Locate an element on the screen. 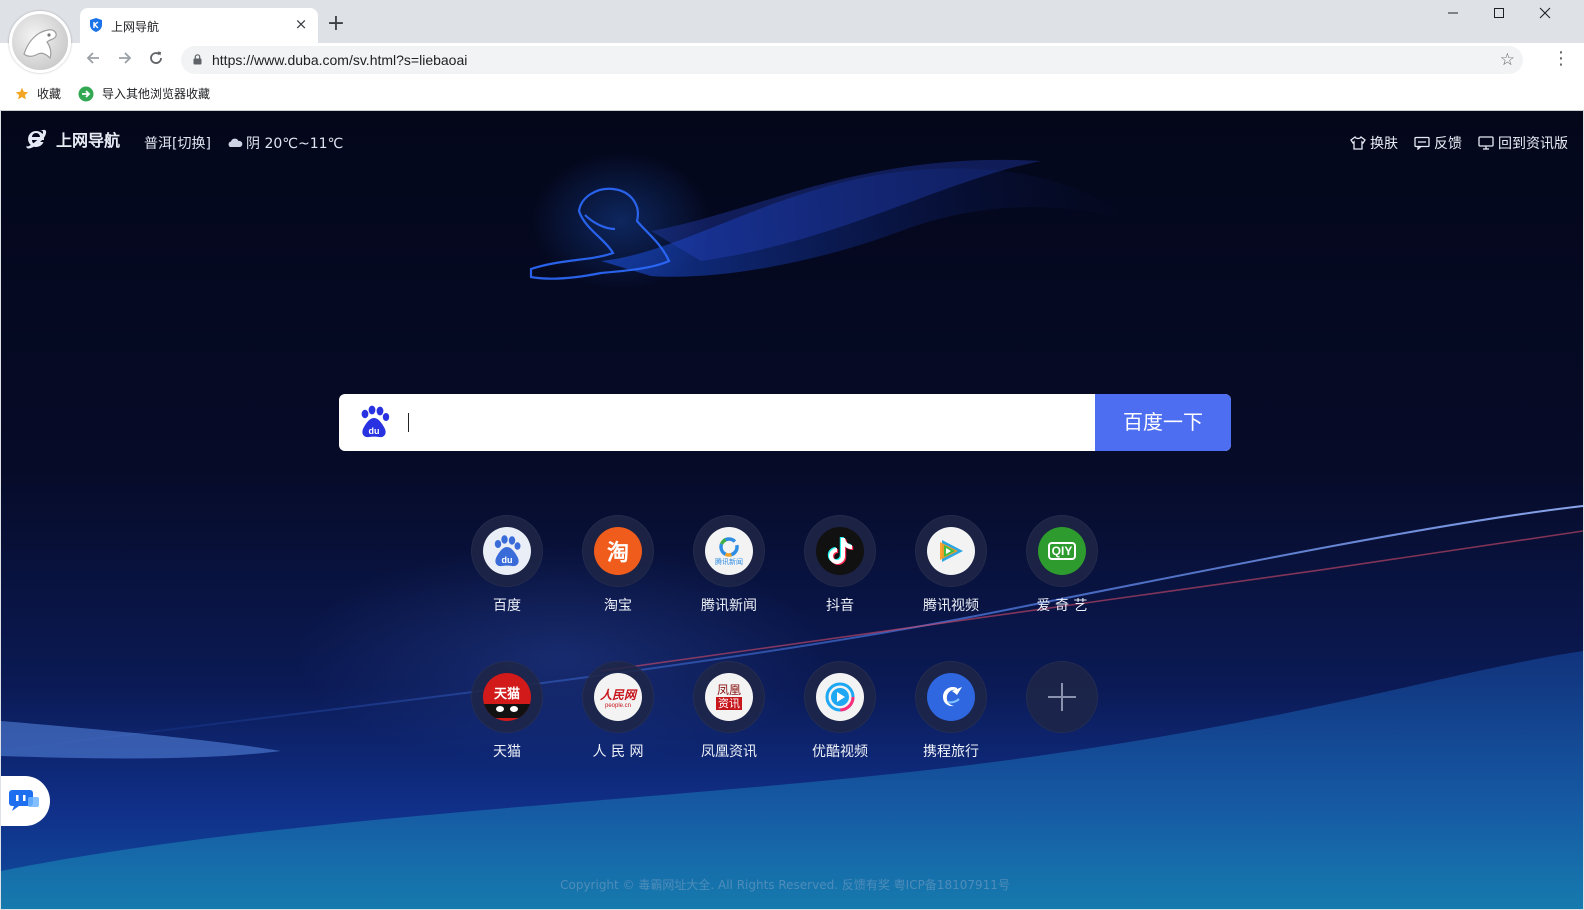  people-icon: 人民网 people.cn is located at coordinates (618, 697).